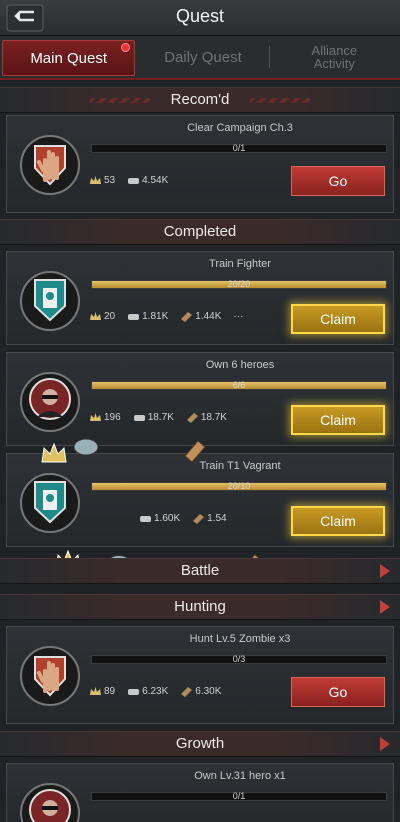  I want to click on tab-label: Main Quest, so click(69, 58).